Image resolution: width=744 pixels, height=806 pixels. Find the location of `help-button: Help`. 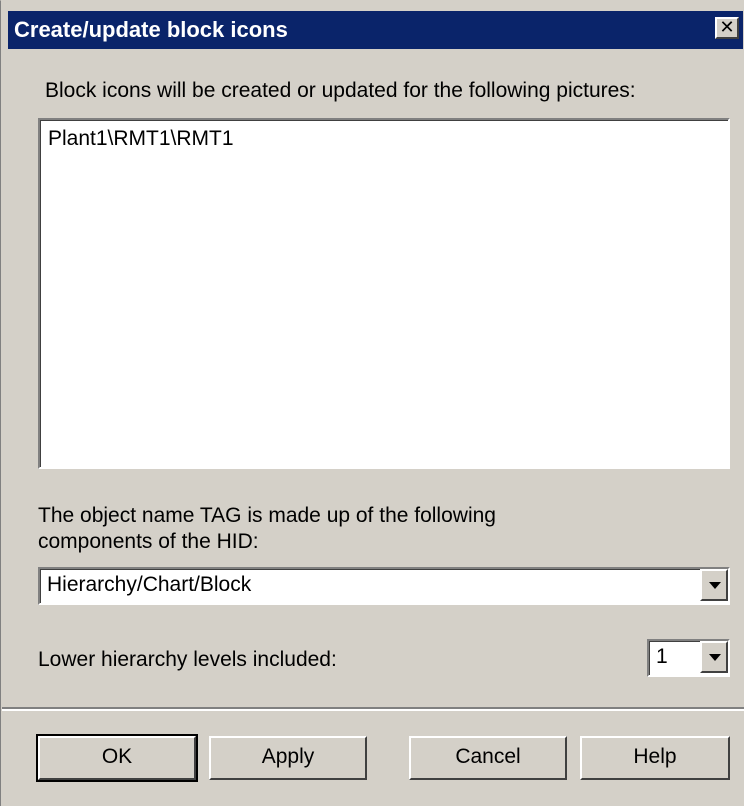

help-button: Help is located at coordinates (655, 758).